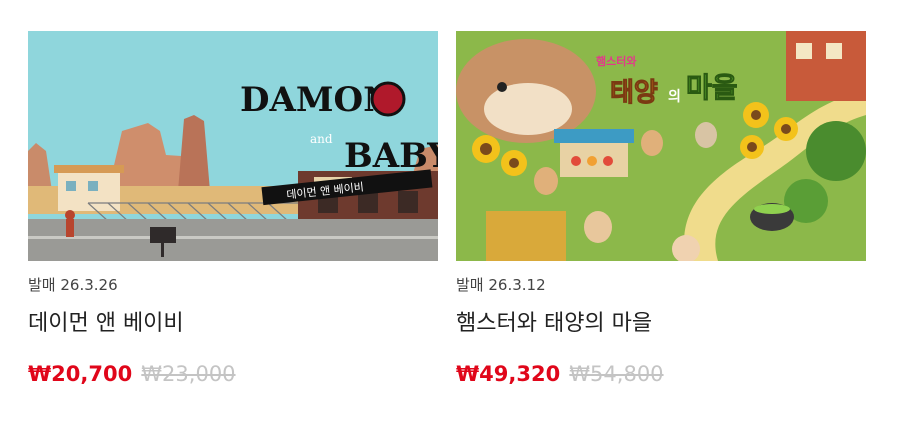 This screenshot has width=900, height=430. Describe the element at coordinates (391, 156) in the screenshot. I see `svg-text: BABY` at that location.